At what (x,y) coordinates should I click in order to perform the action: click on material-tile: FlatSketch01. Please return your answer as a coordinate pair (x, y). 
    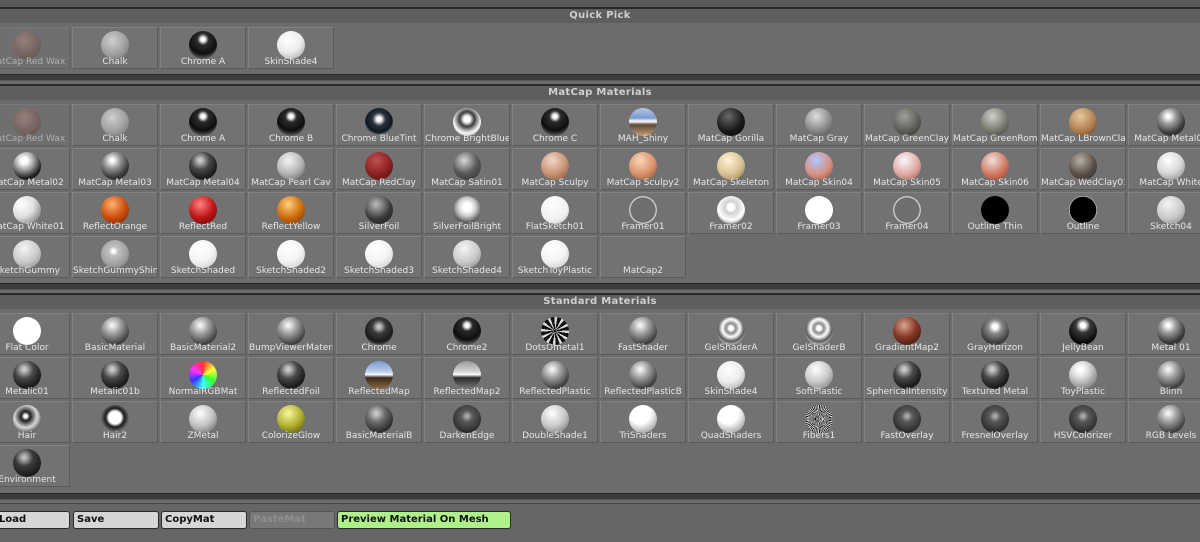
    Looking at the image, I should click on (555, 213).